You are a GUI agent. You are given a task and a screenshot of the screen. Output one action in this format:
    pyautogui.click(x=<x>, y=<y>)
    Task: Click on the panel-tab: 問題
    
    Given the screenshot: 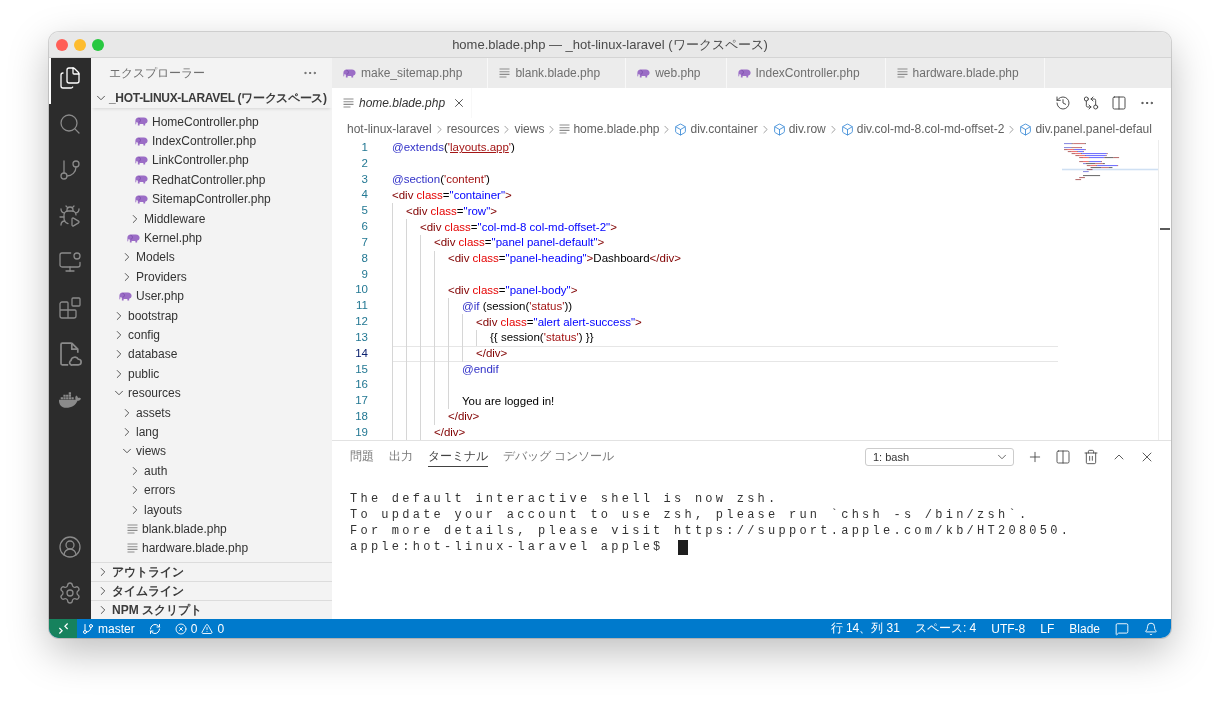 What is the action you would take?
    pyautogui.click(x=362, y=456)
    